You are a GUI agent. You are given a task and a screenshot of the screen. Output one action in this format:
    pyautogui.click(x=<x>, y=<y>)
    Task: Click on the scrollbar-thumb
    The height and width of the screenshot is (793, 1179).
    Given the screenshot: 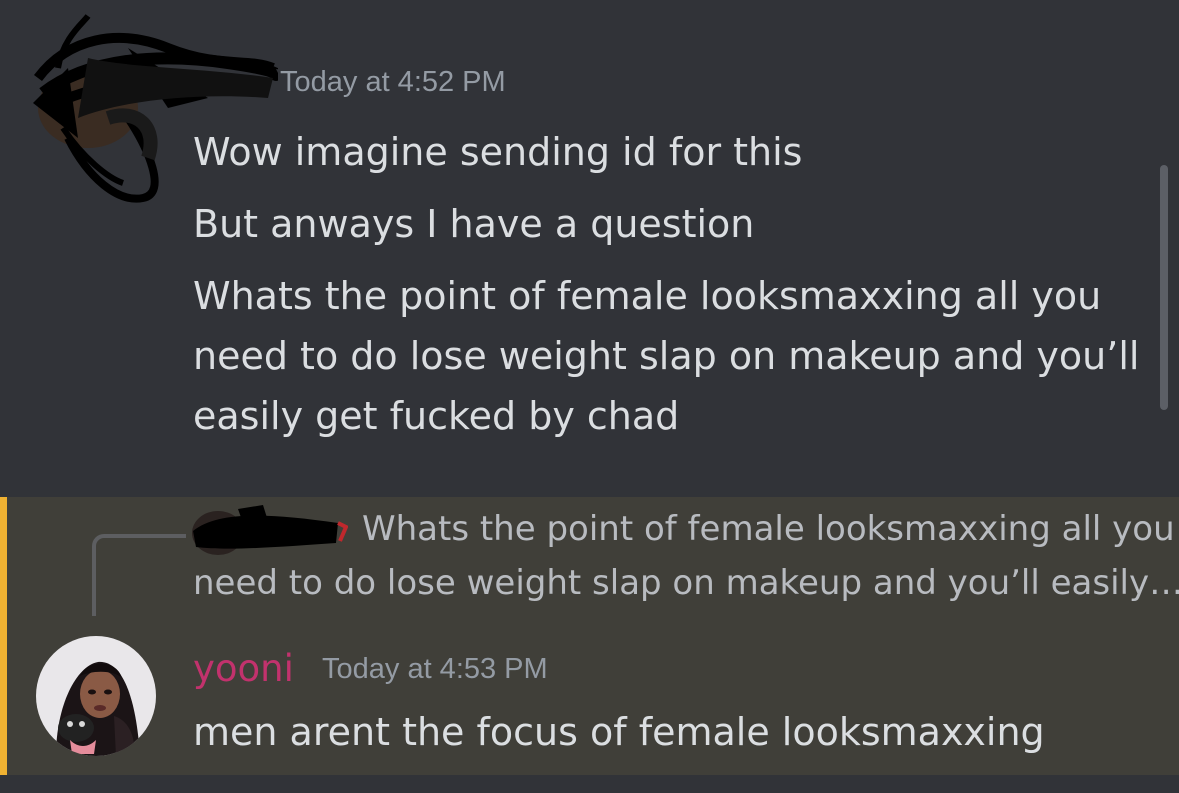 What is the action you would take?
    pyautogui.click(x=1164, y=287)
    